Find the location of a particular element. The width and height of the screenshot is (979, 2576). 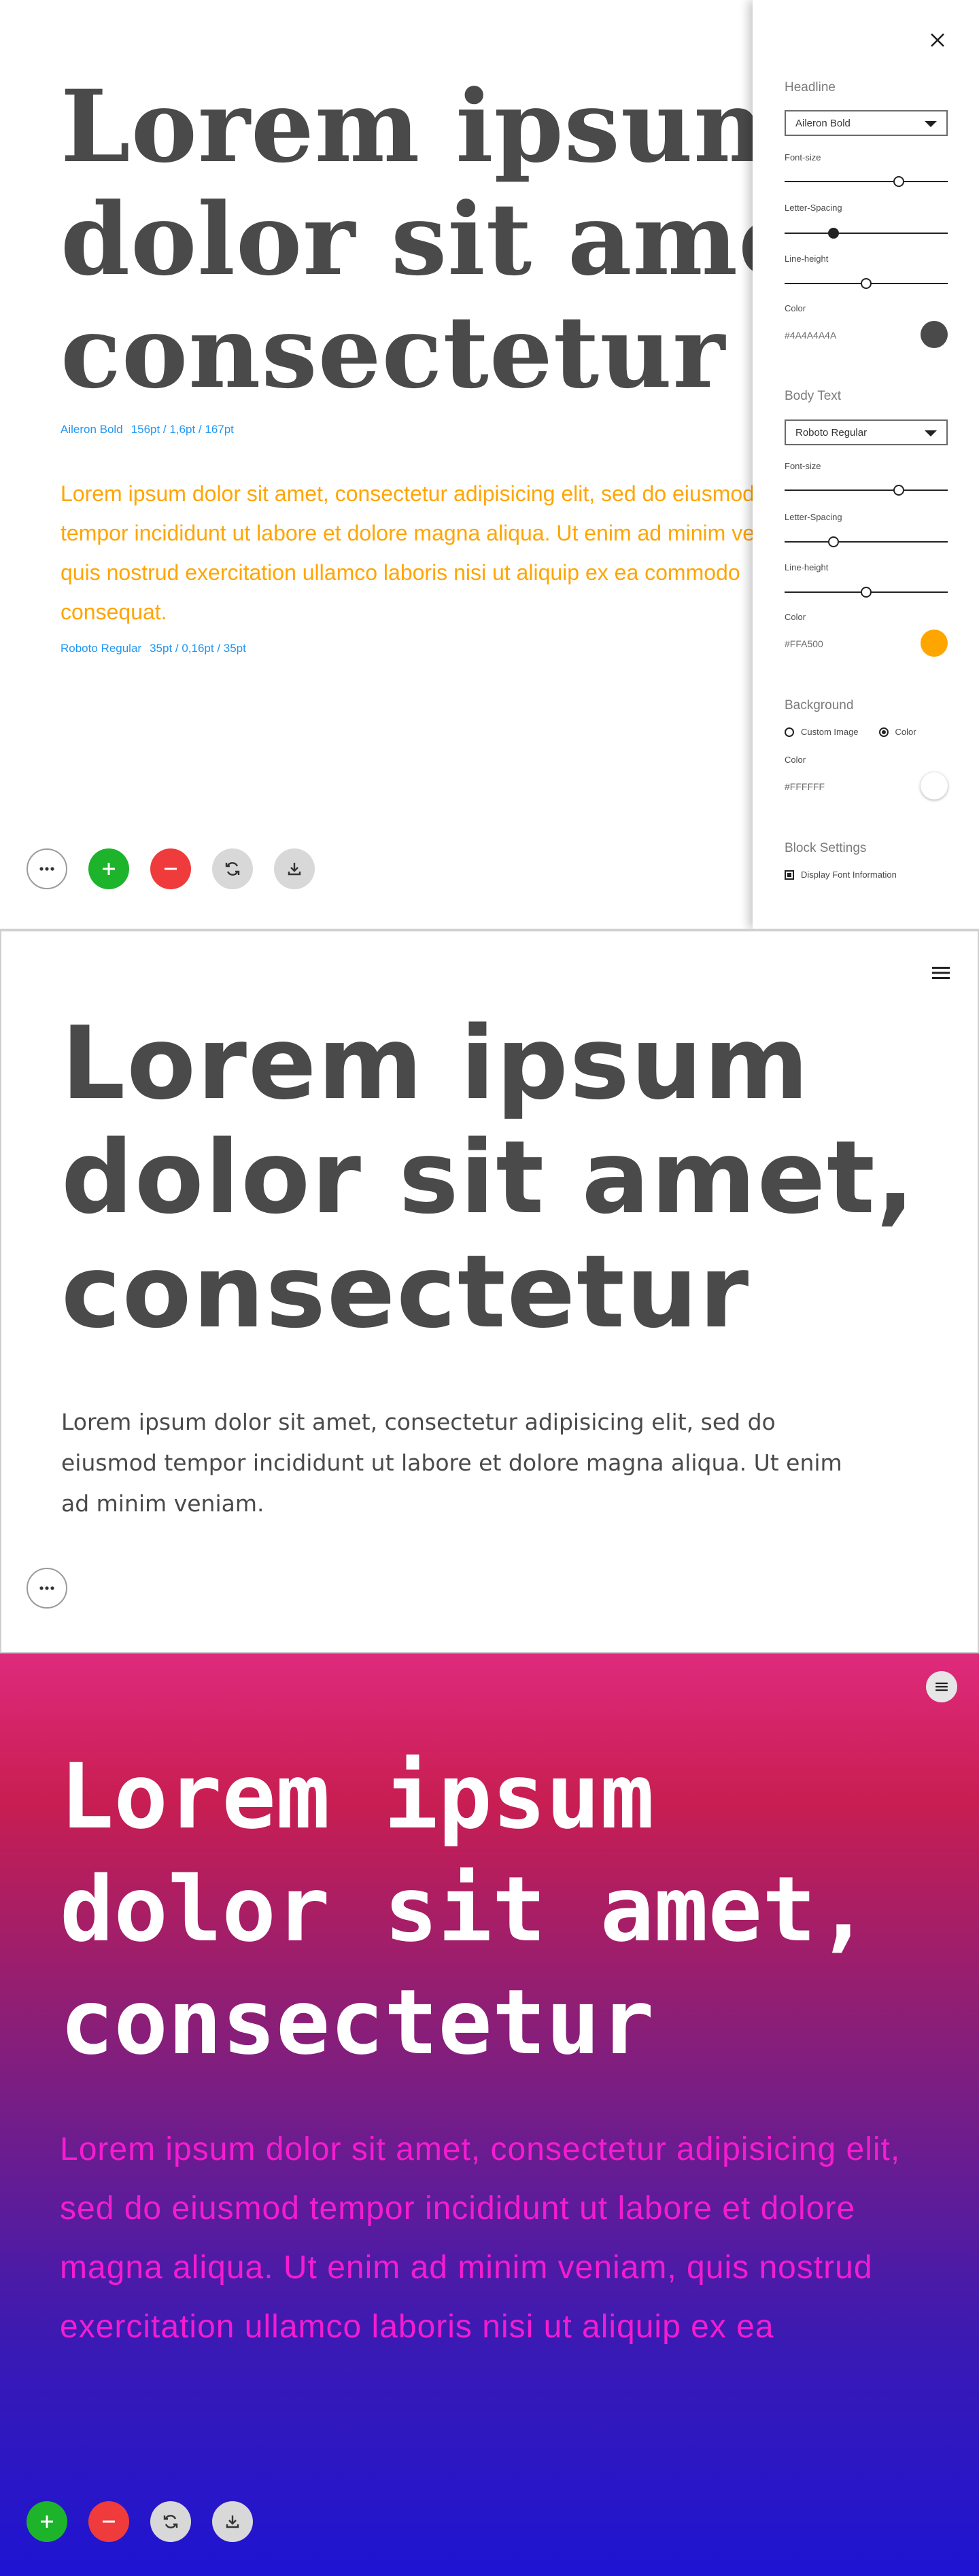

display-font-info-row: Display Font Information is located at coordinates (841, 875).